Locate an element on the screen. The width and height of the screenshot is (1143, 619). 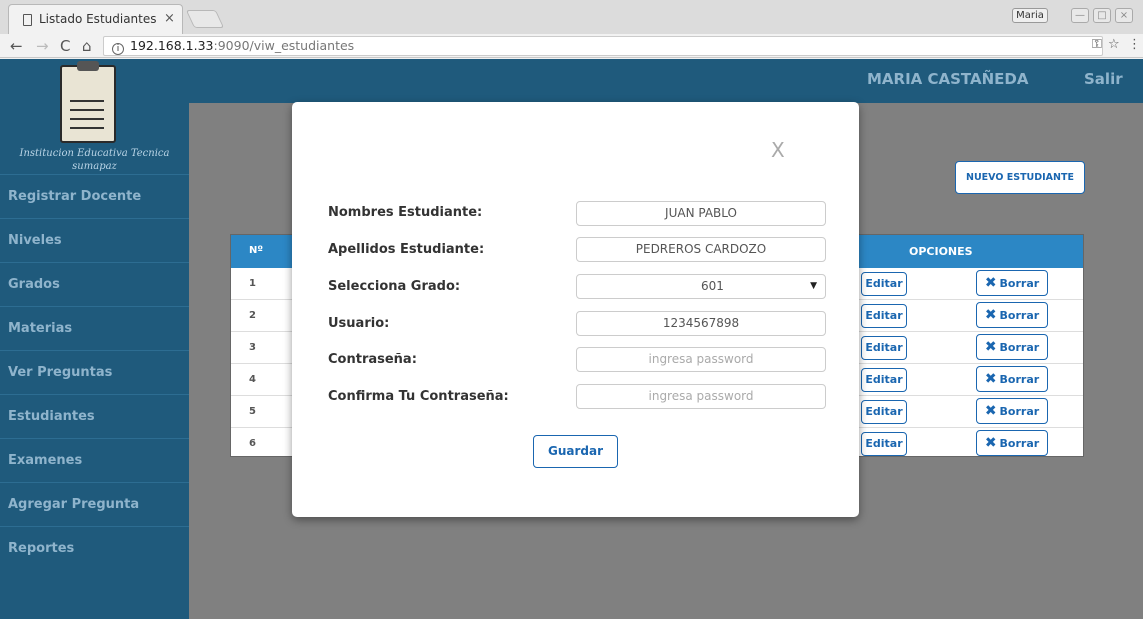
column-header-number: Nº is located at coordinates (256, 250).